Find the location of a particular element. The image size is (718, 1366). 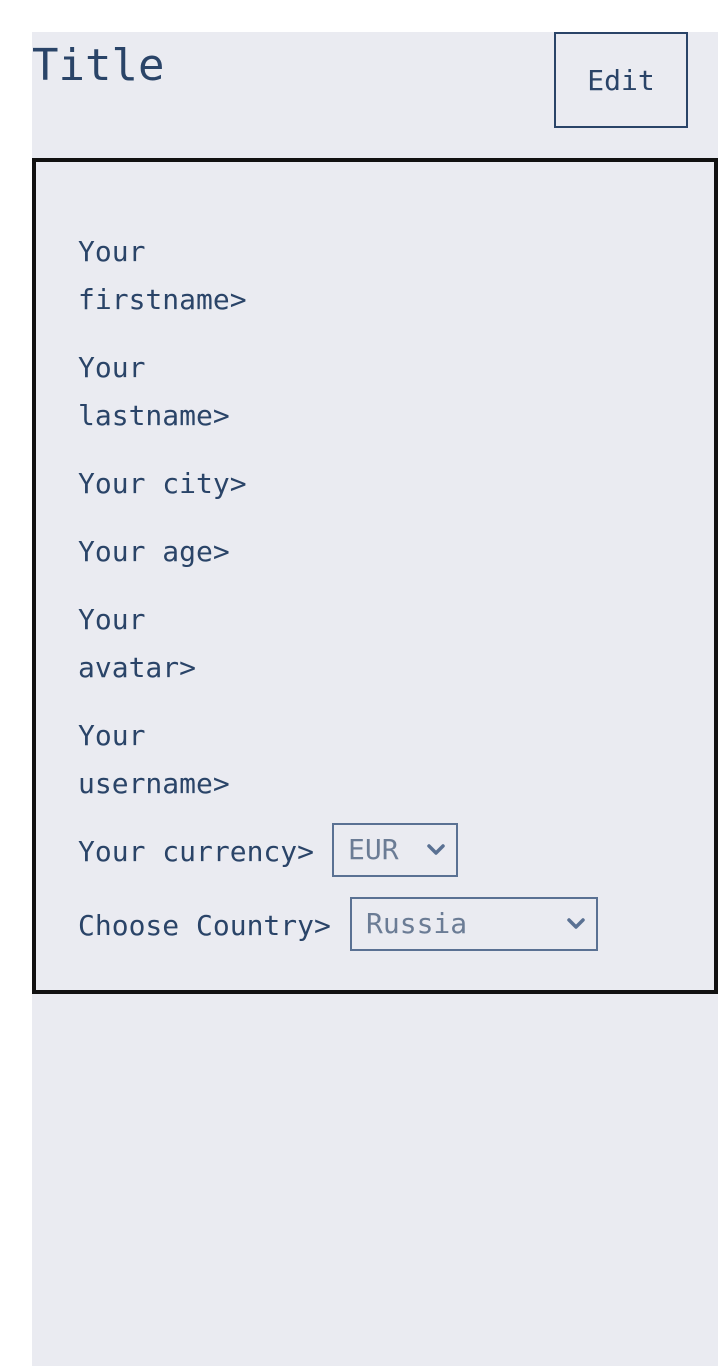

currency-select: EUR is located at coordinates (395, 850).